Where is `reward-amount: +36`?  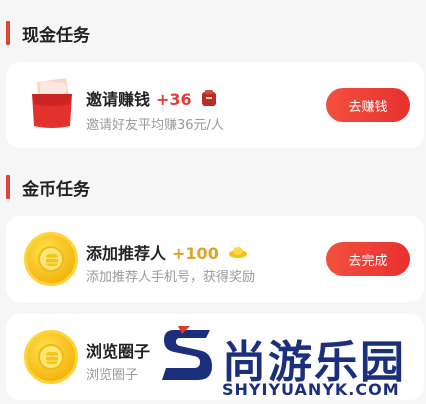 reward-amount: +36 is located at coordinates (174, 99).